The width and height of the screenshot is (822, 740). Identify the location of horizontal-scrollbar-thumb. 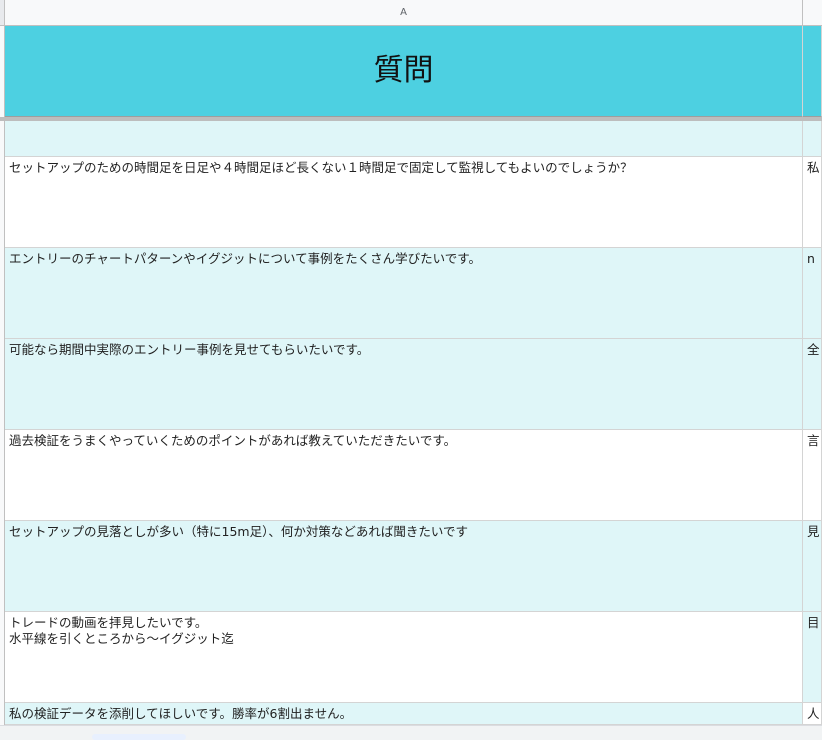
(139, 737).